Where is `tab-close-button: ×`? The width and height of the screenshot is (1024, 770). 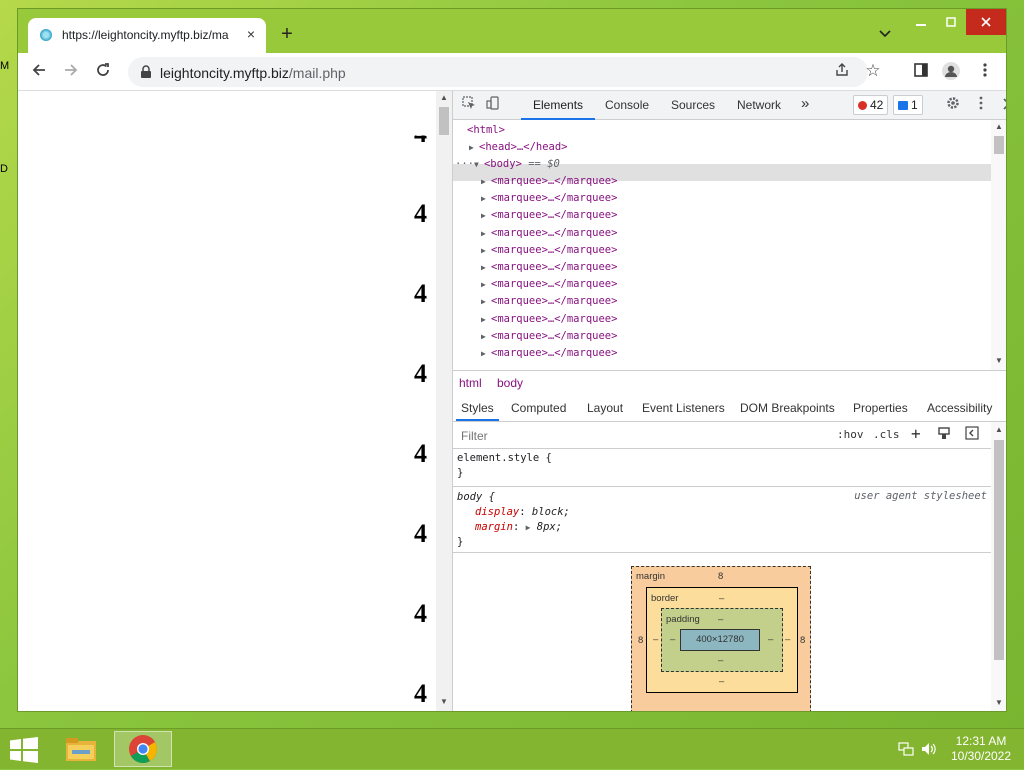
tab-close-button: × is located at coordinates (251, 34).